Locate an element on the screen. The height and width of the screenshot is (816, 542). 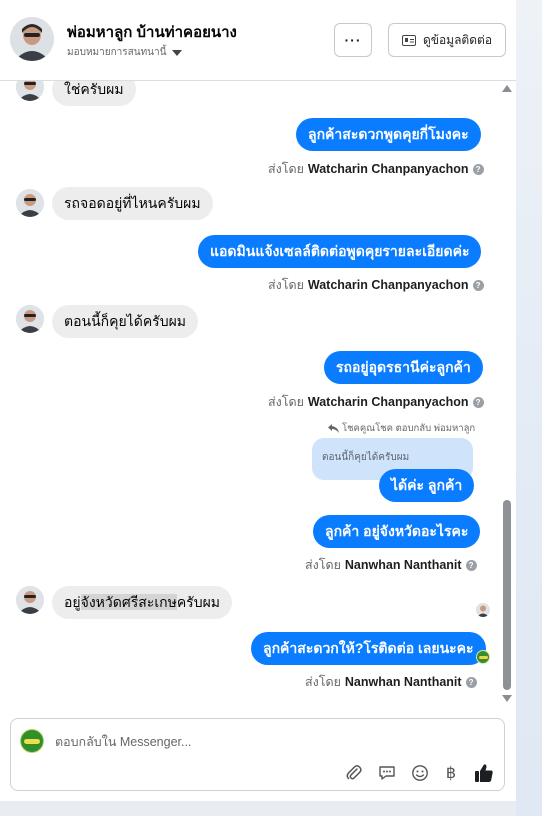
reply-arrow-icon is located at coordinates (333, 428).